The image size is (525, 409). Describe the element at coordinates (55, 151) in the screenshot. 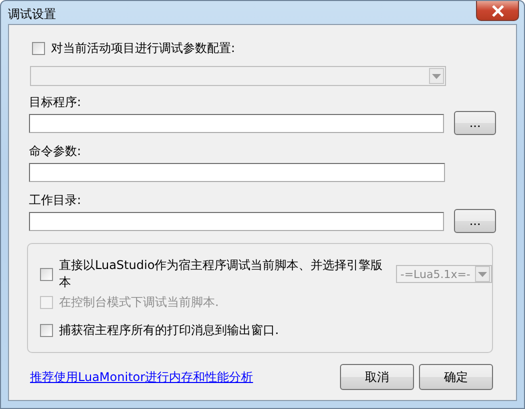

I see `field-label: 命令参数:` at that location.